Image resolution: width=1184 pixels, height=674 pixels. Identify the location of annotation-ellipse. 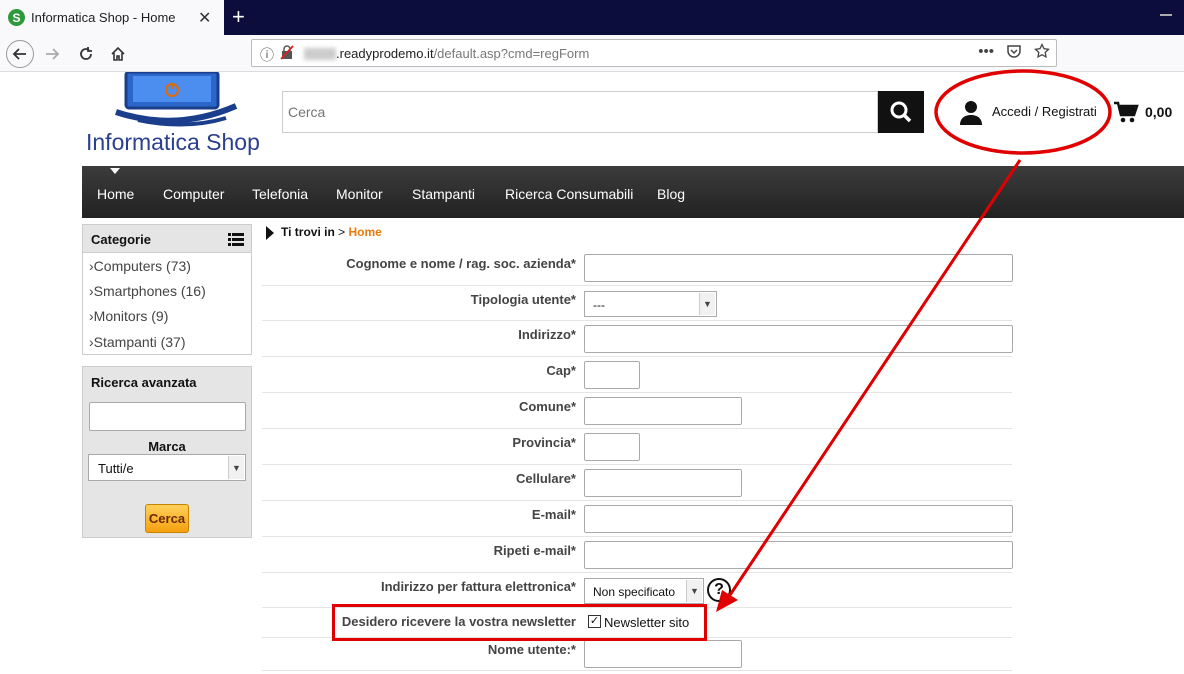
(1023, 112).